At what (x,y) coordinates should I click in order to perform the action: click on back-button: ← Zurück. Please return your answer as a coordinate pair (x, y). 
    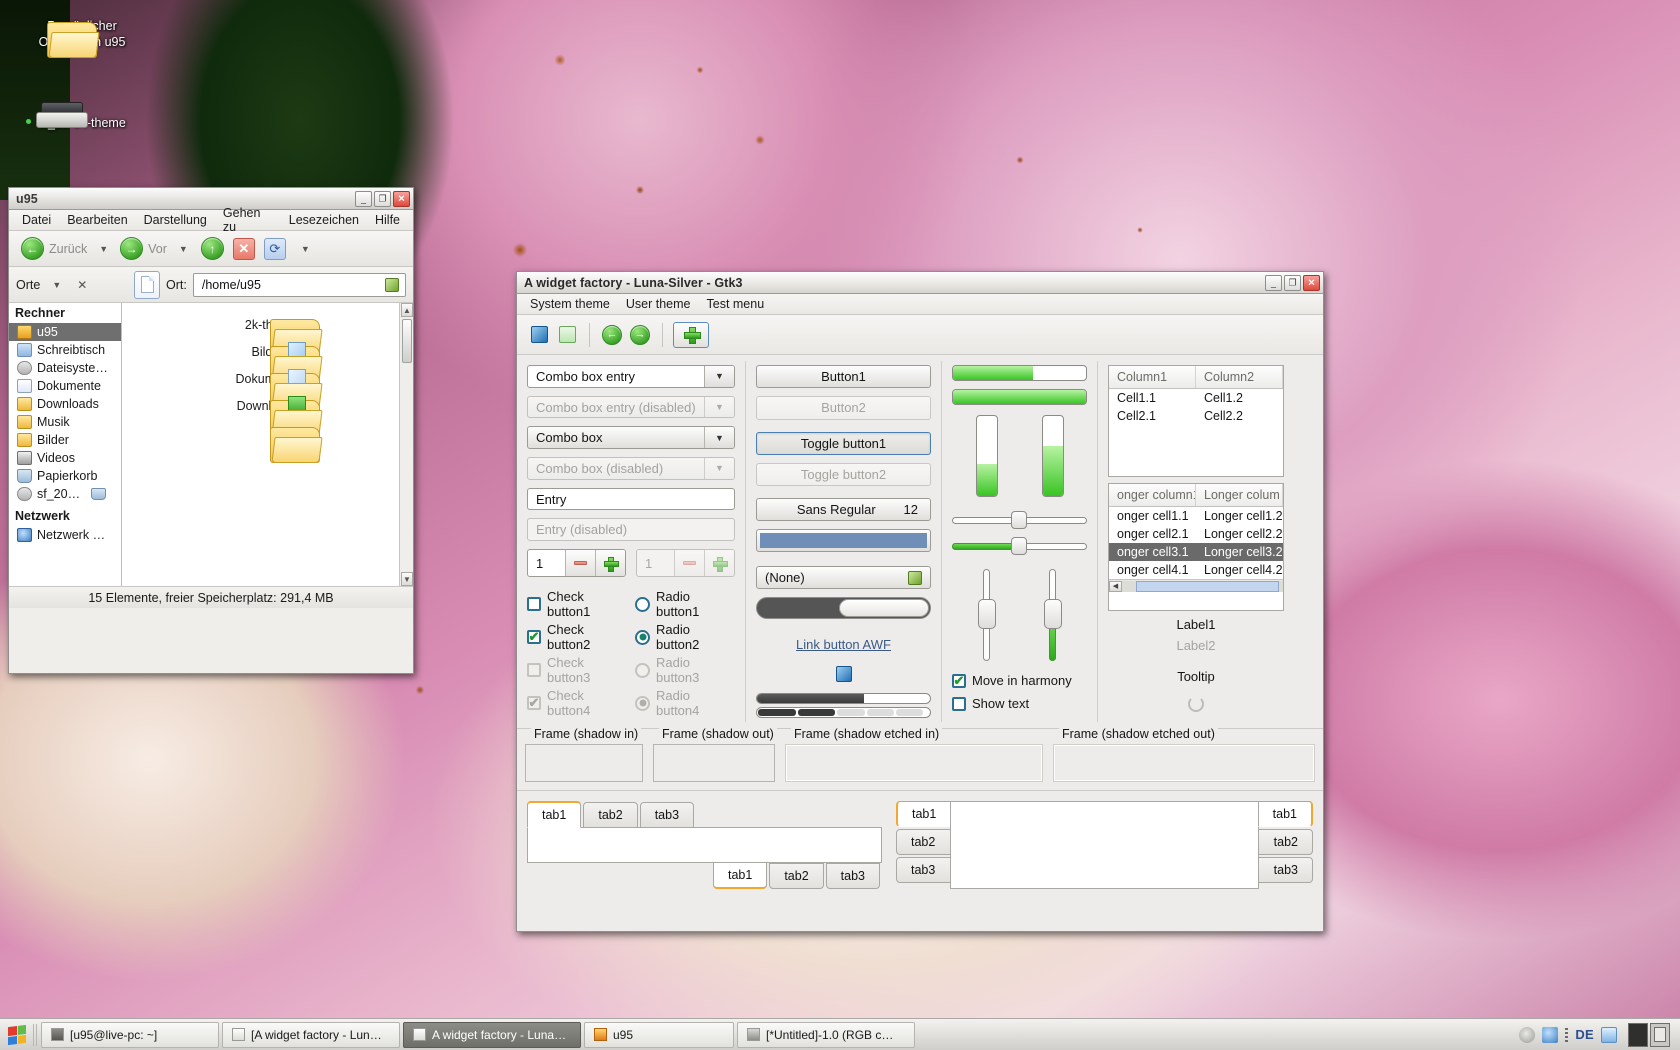
    Looking at the image, I should click on (54, 248).